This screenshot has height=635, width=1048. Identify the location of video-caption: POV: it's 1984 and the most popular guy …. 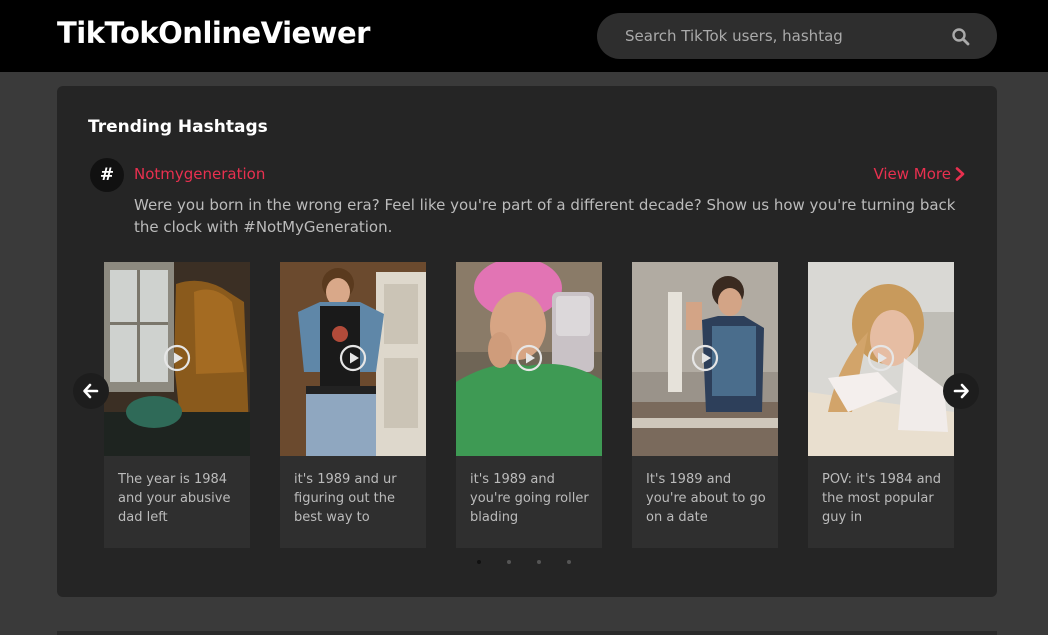
(882, 498).